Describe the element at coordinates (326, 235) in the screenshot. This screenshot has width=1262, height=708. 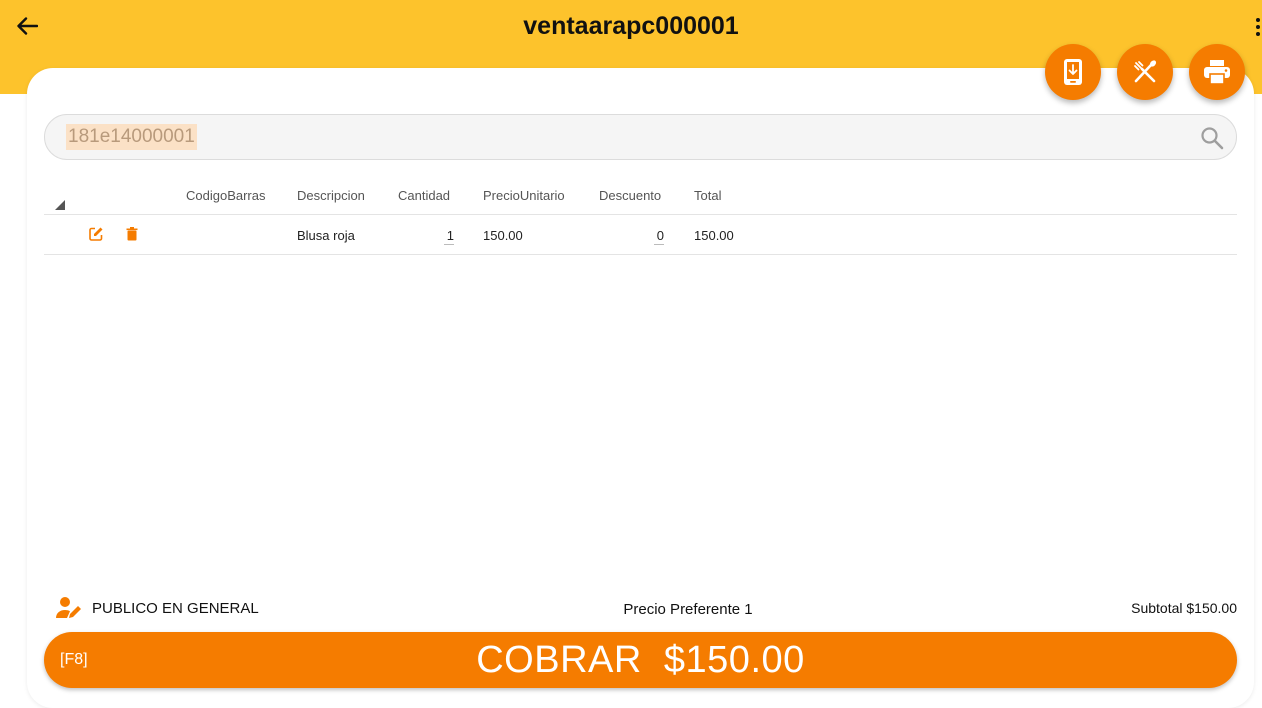
I see `cell-descripcion: Blusa roja` at that location.